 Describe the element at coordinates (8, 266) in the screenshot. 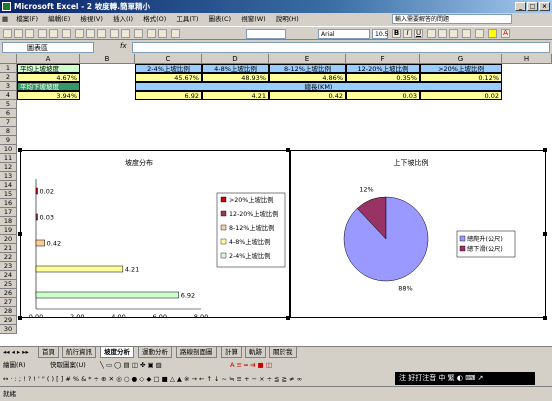

I see `row-header-23: 23` at that location.